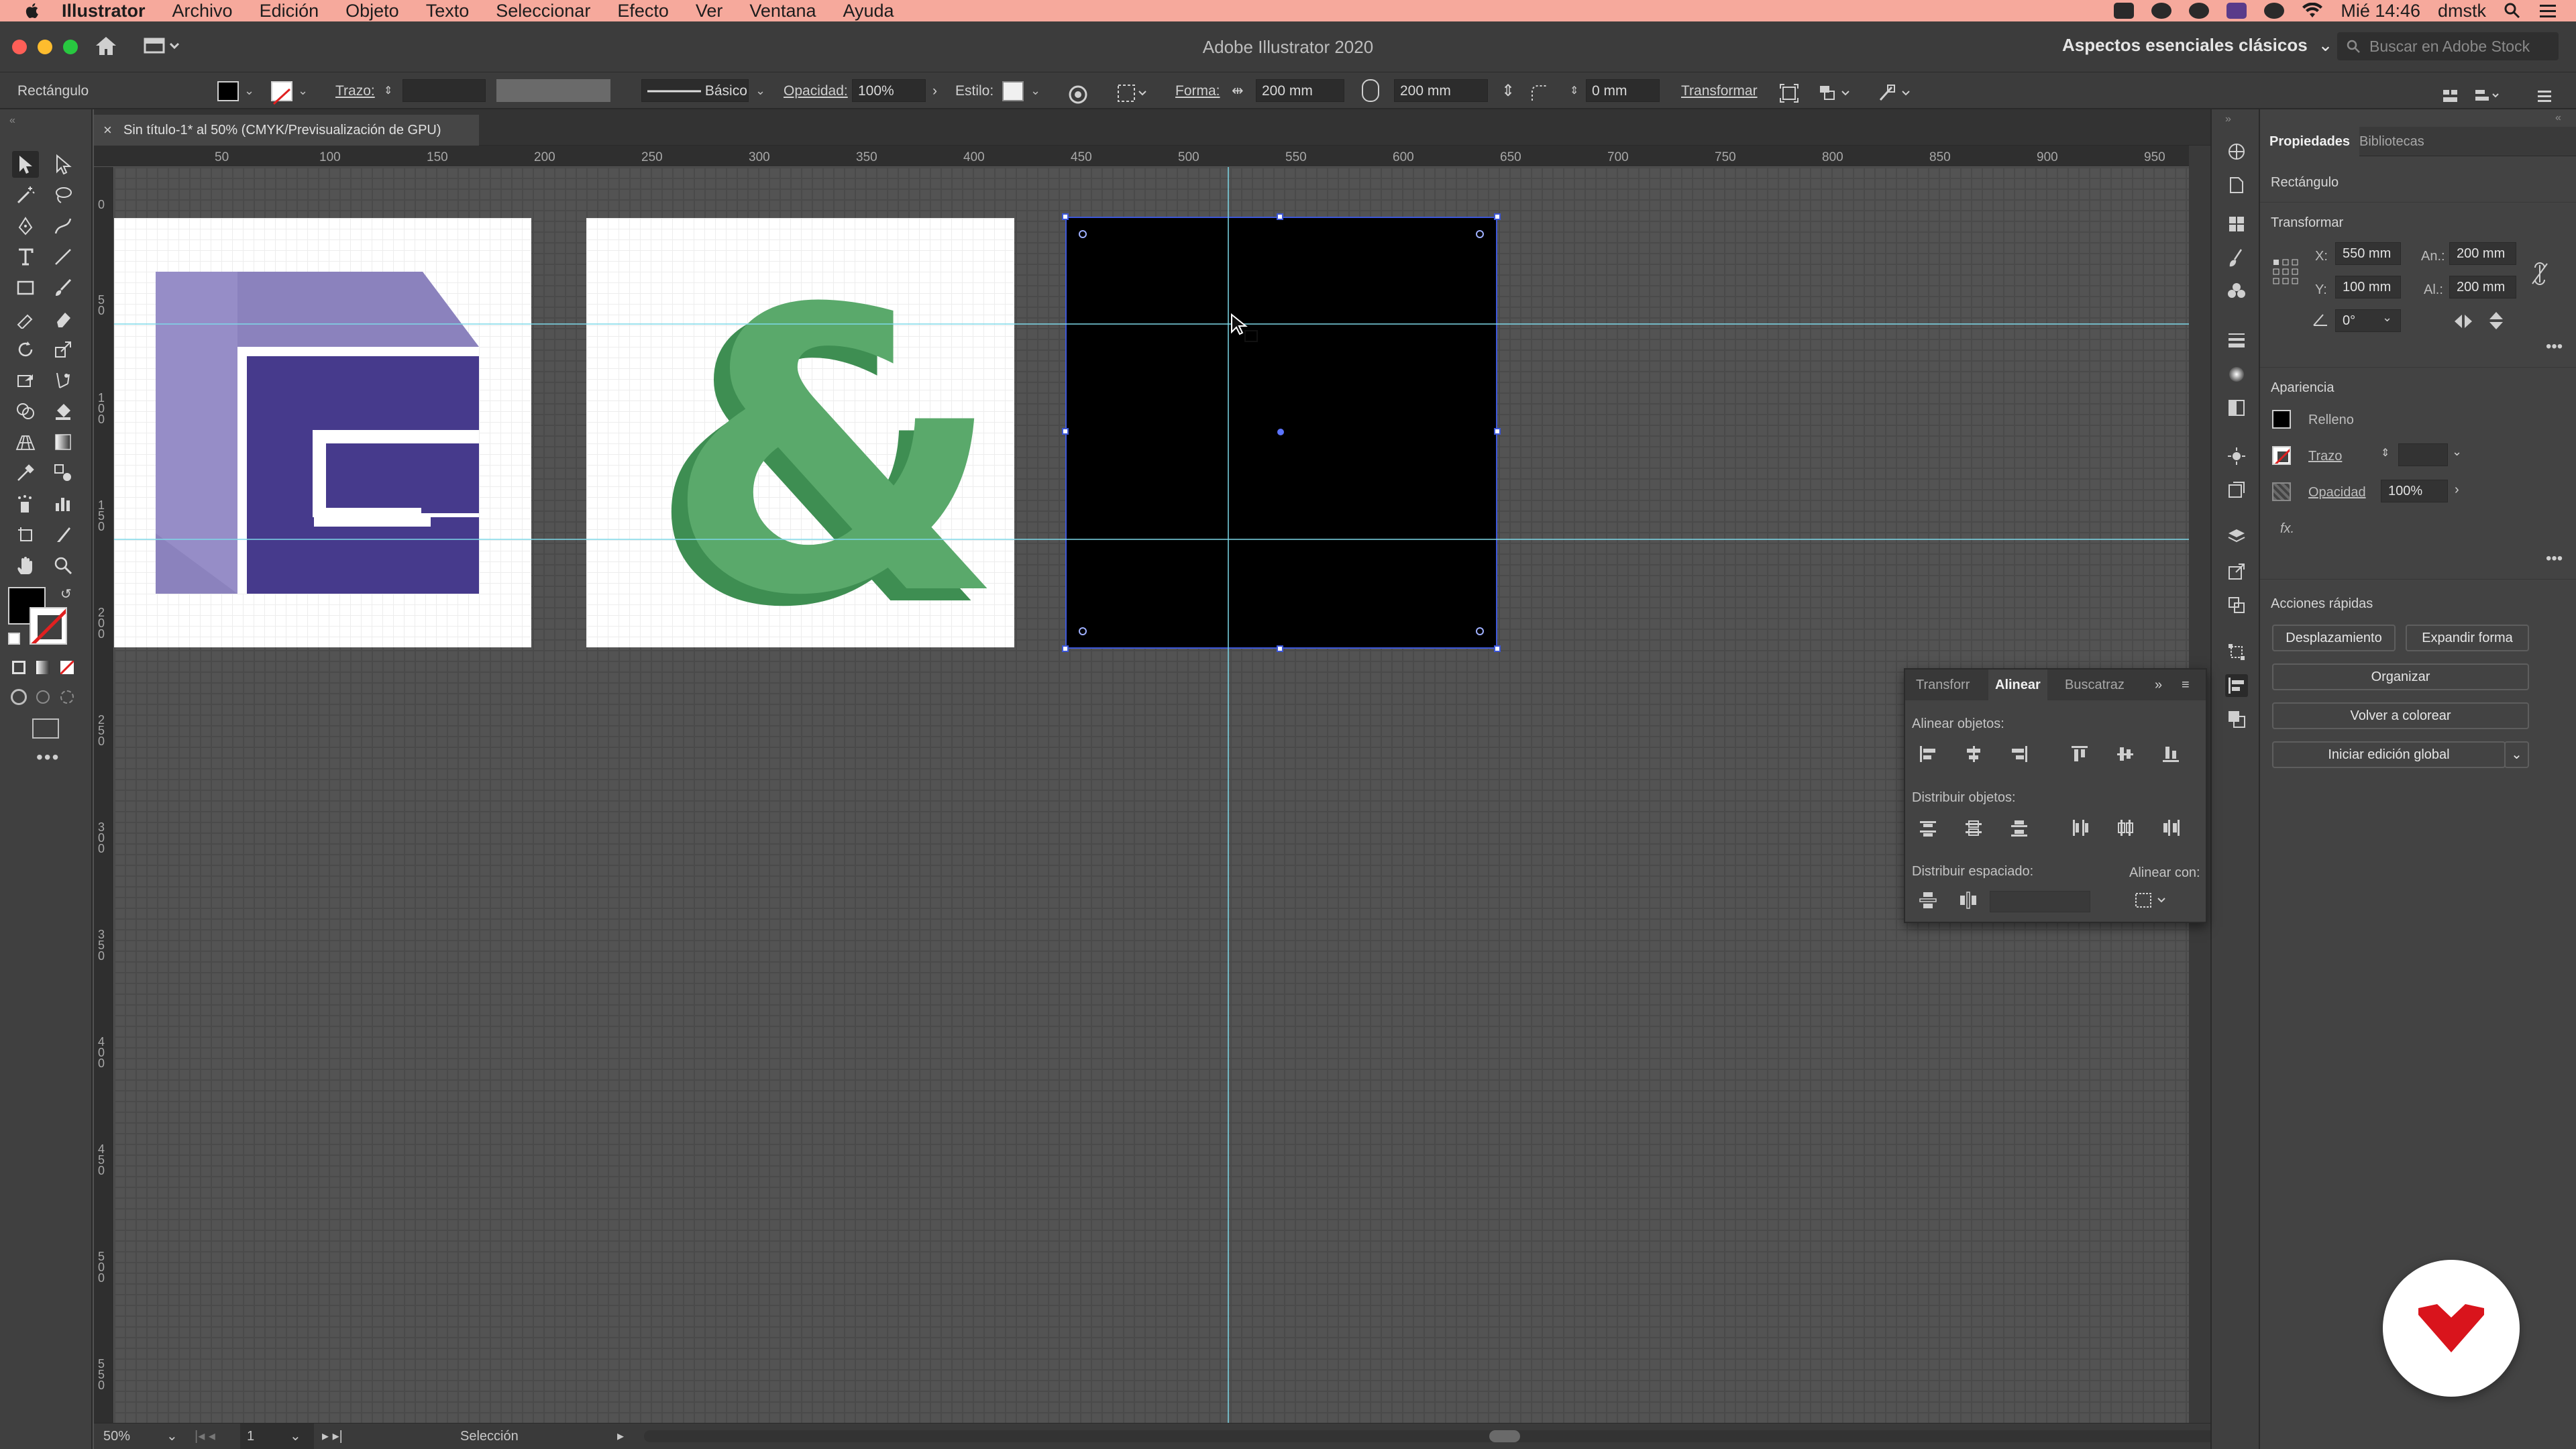 Image resolution: width=2576 pixels, height=1449 pixels. What do you see at coordinates (2310, 141) in the screenshot?
I see `tab-properties: Propiedades` at bounding box center [2310, 141].